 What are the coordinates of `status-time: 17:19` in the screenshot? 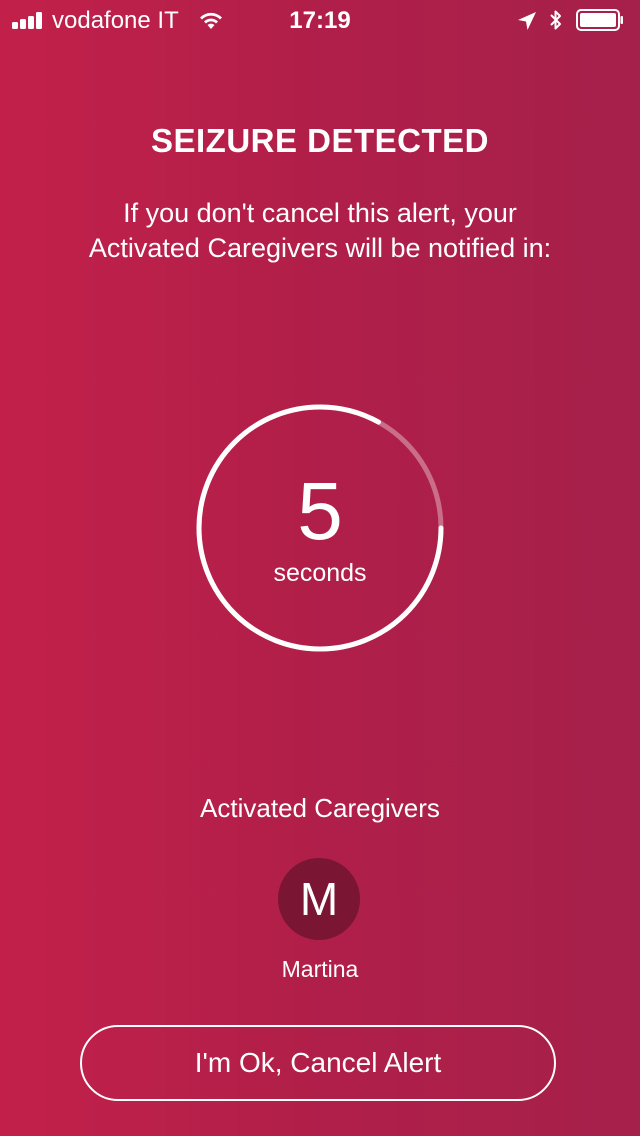 It's located at (320, 20).